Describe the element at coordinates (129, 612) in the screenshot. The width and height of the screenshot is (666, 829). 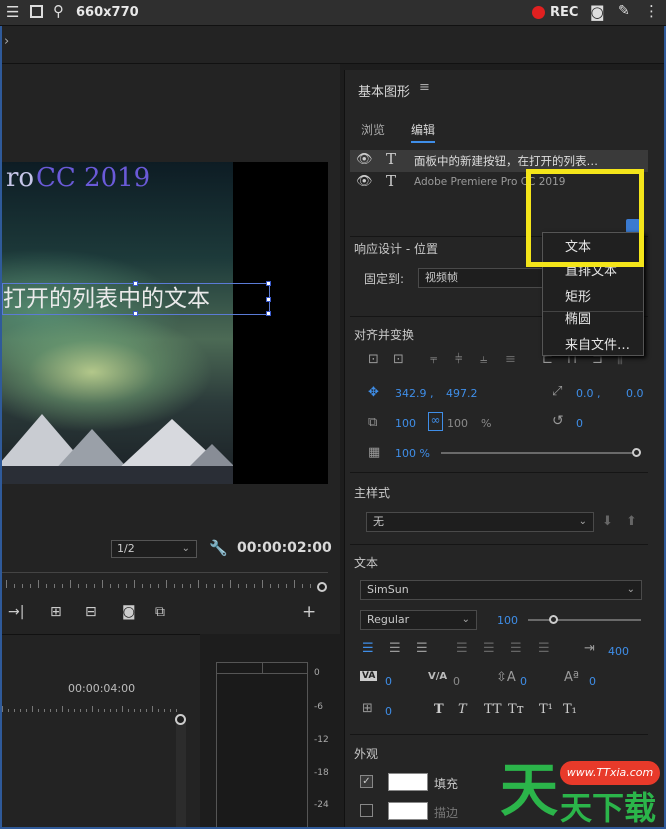
I see `export-frame-icon: ◙` at that location.